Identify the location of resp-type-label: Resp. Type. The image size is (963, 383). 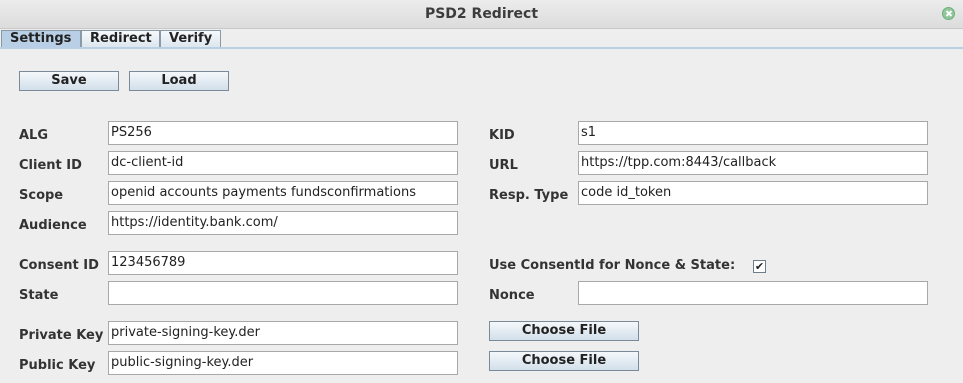
(529, 195).